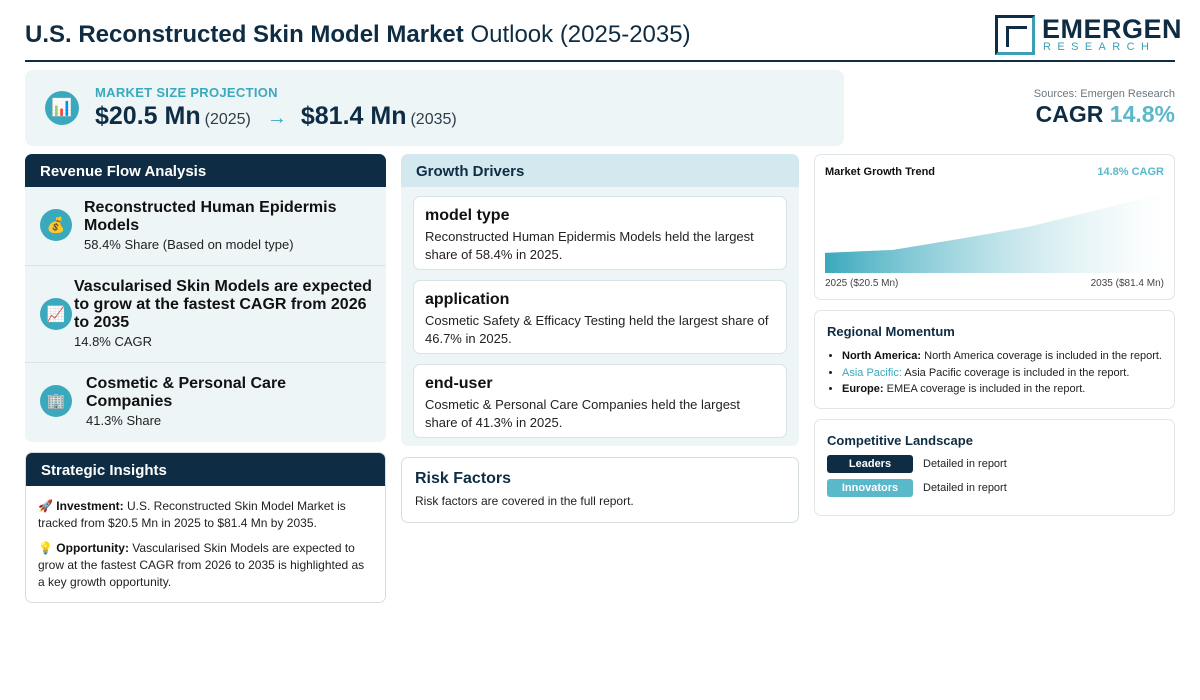 The width and height of the screenshot is (1200, 700). I want to click on logo-mark-icon, so click(1015, 35).